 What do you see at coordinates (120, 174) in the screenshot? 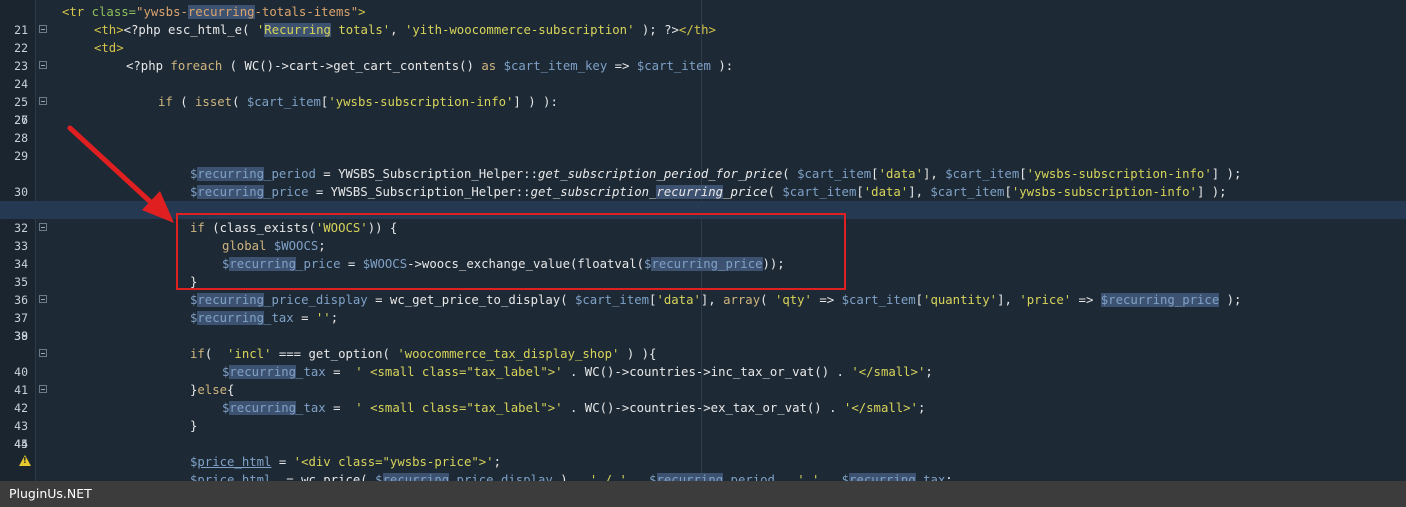
I see `arrow-icon` at bounding box center [120, 174].